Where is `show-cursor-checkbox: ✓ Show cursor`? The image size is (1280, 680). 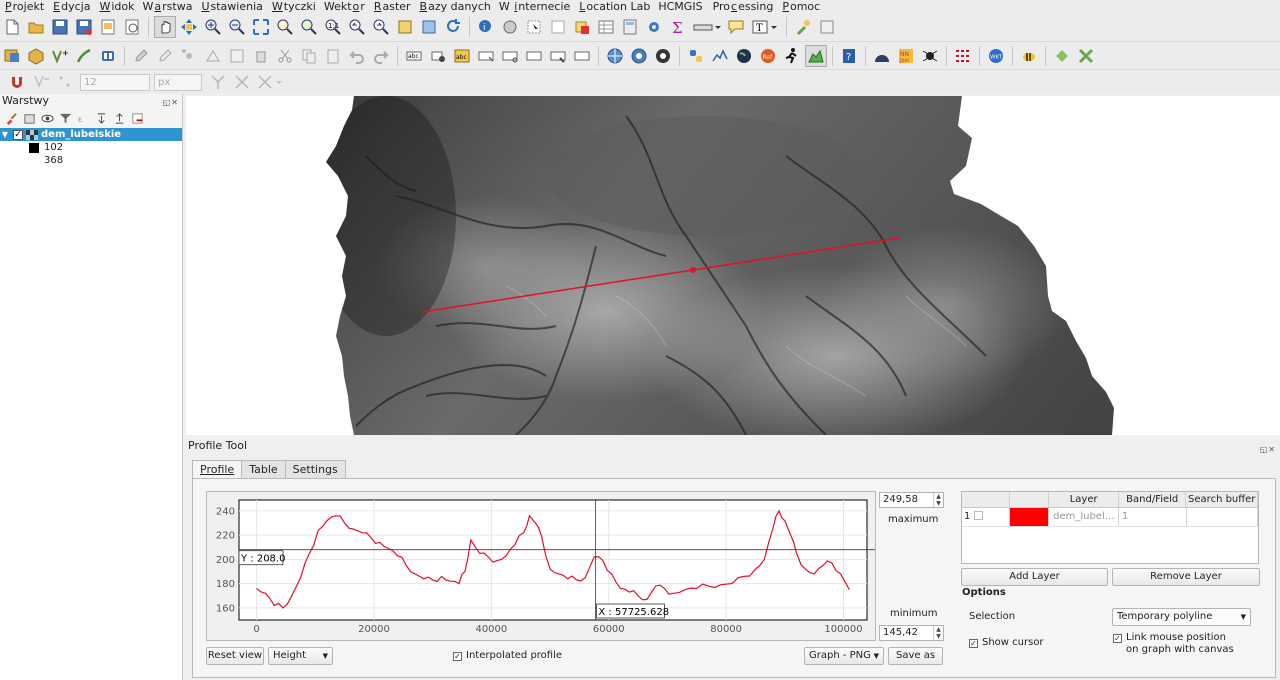 show-cursor-checkbox: ✓ Show cursor is located at coordinates (1006, 642).